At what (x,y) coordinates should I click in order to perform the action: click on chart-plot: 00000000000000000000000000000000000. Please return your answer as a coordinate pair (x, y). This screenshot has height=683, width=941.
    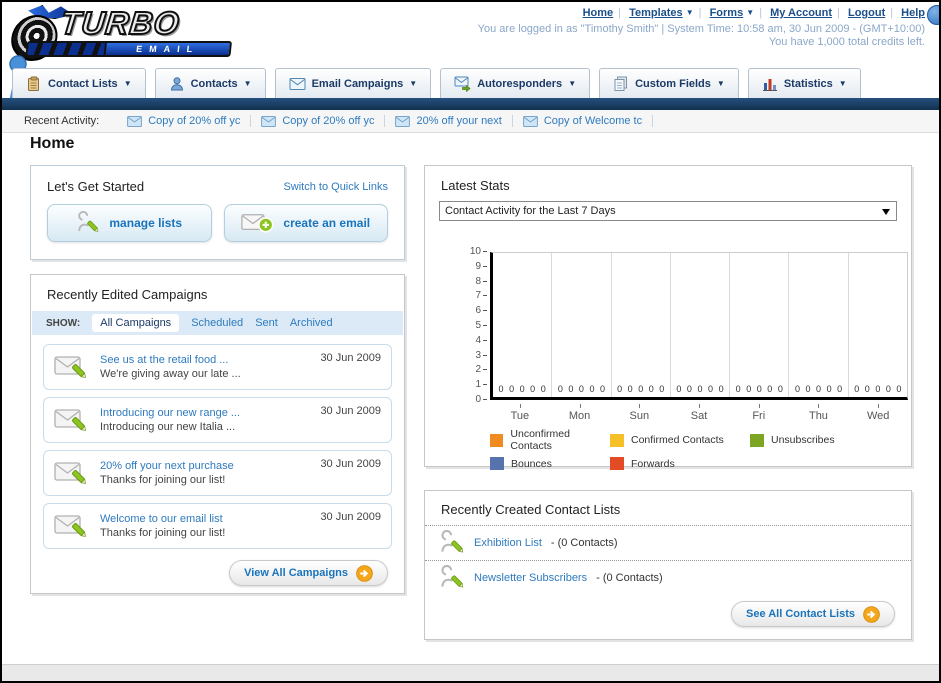
    Looking at the image, I should click on (699, 326).